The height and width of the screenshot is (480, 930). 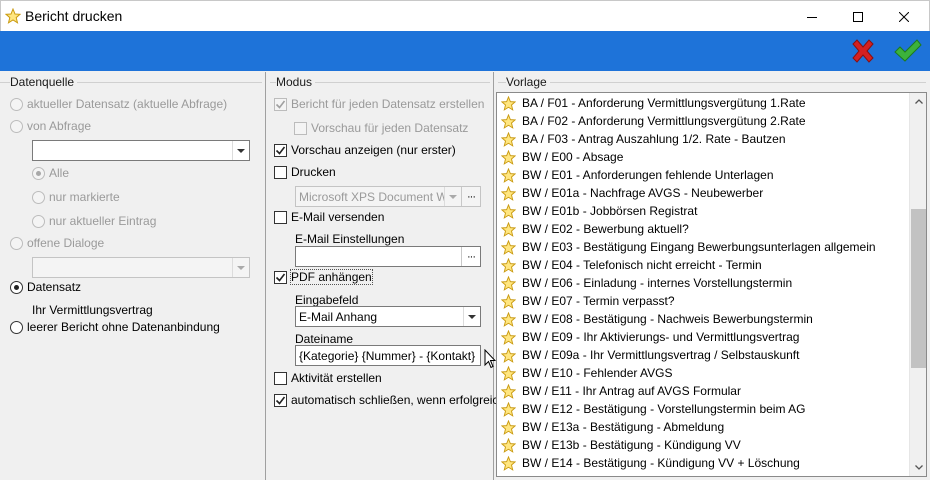 I want to click on green-check-icon, so click(x=908, y=50).